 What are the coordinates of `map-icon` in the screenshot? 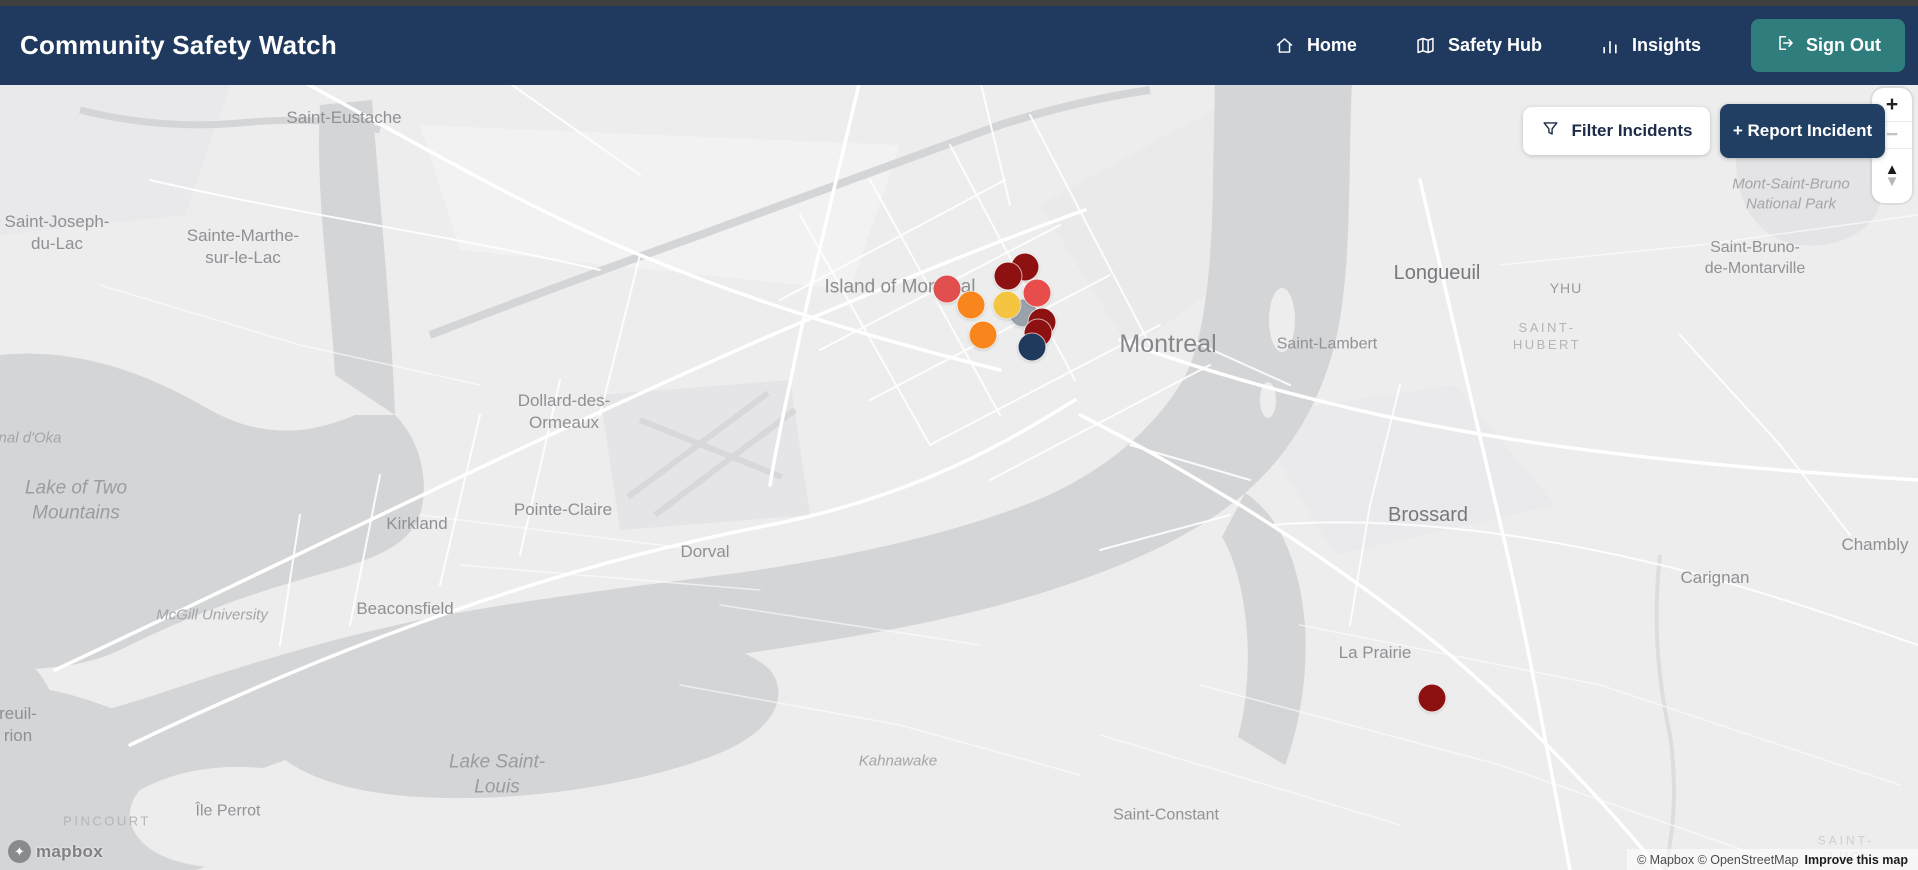 It's located at (1425, 45).